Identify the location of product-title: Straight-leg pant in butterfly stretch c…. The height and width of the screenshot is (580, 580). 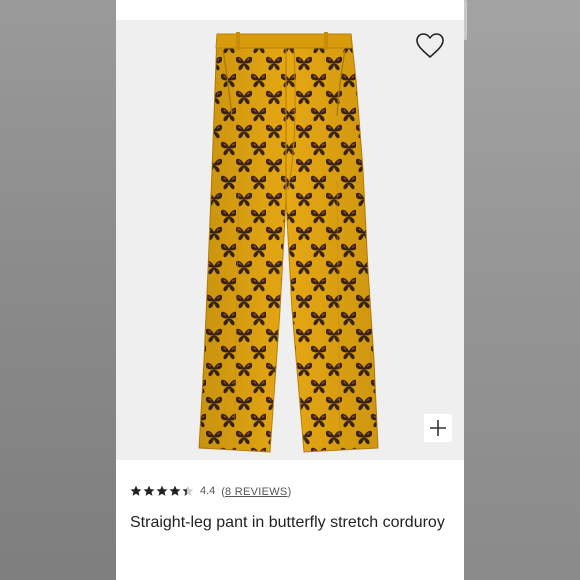
(290, 523).